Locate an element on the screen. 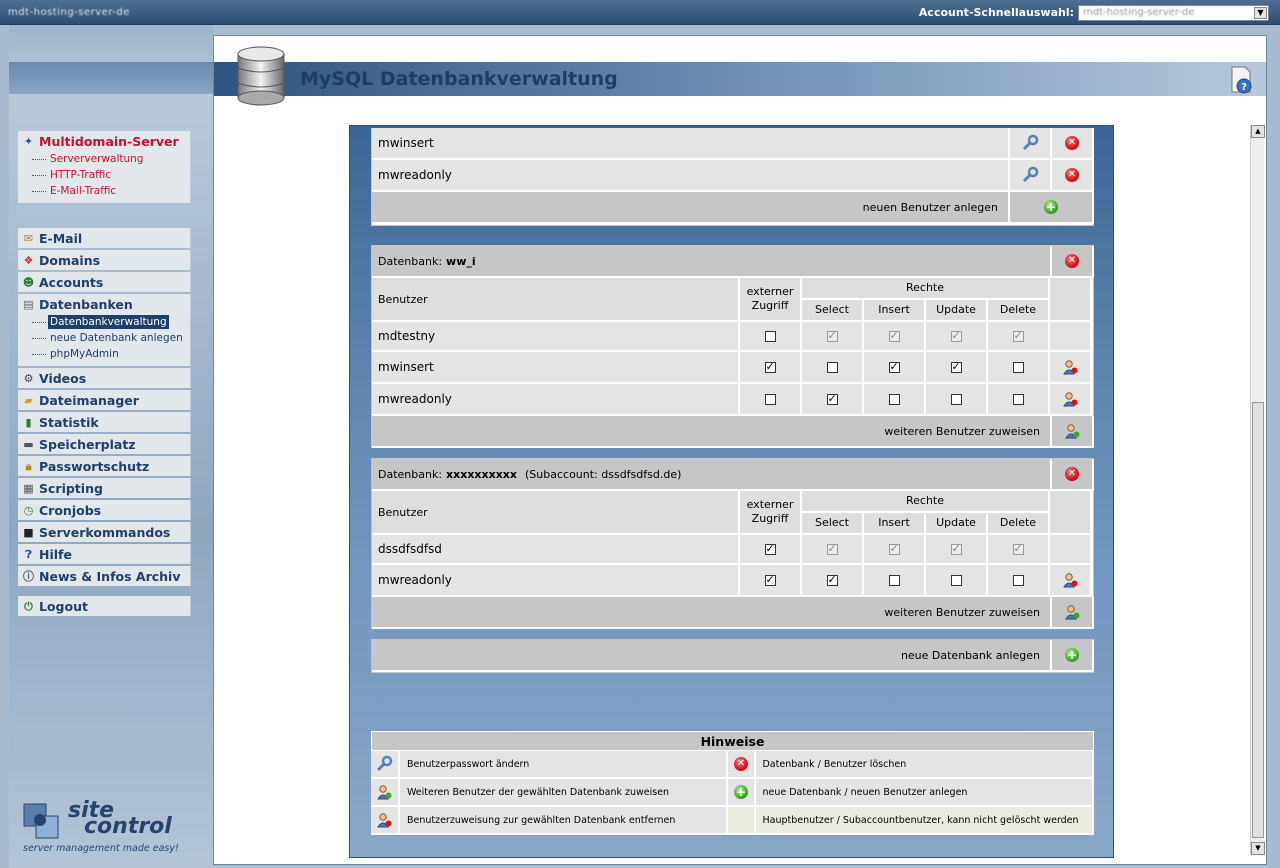  rights-header: Rechte Select Insert Update Delete is located at coordinates (926, 513).